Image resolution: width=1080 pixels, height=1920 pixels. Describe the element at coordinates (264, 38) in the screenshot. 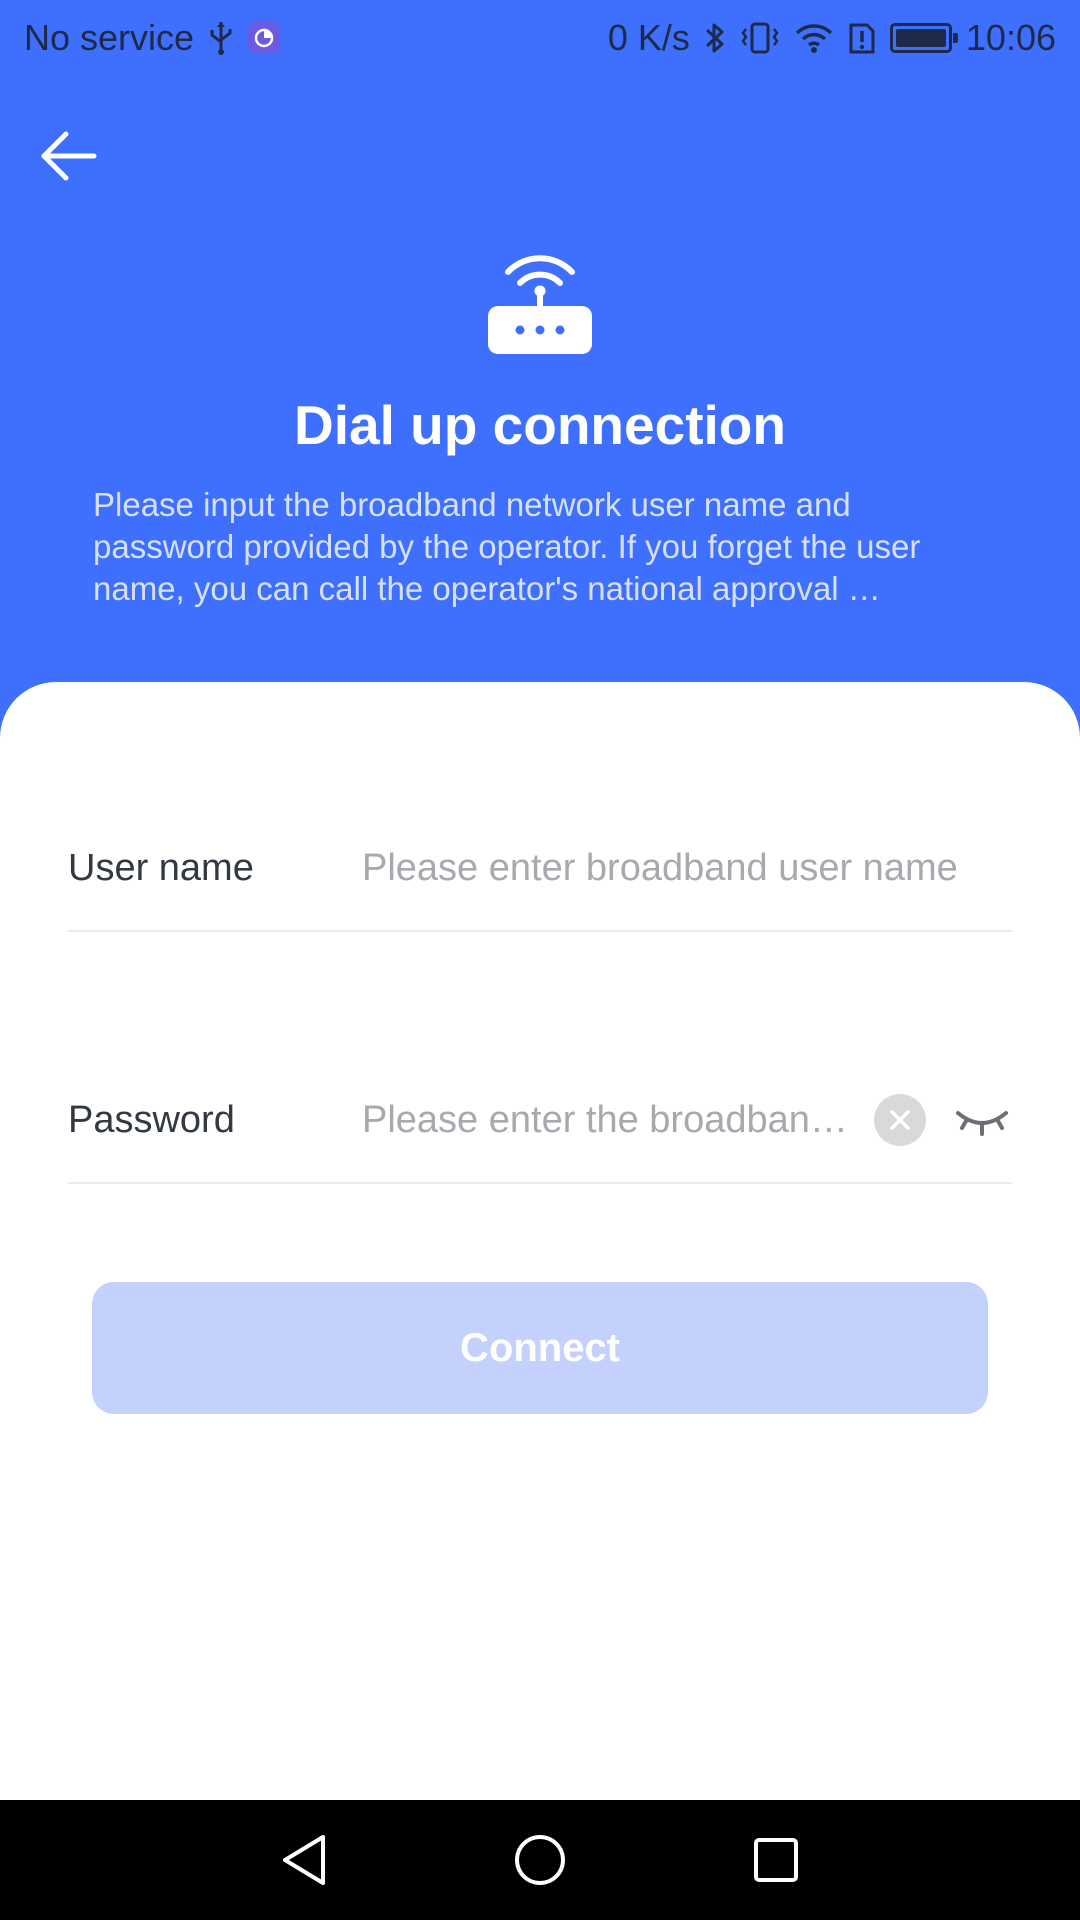

I see `app-notification-icon` at that location.